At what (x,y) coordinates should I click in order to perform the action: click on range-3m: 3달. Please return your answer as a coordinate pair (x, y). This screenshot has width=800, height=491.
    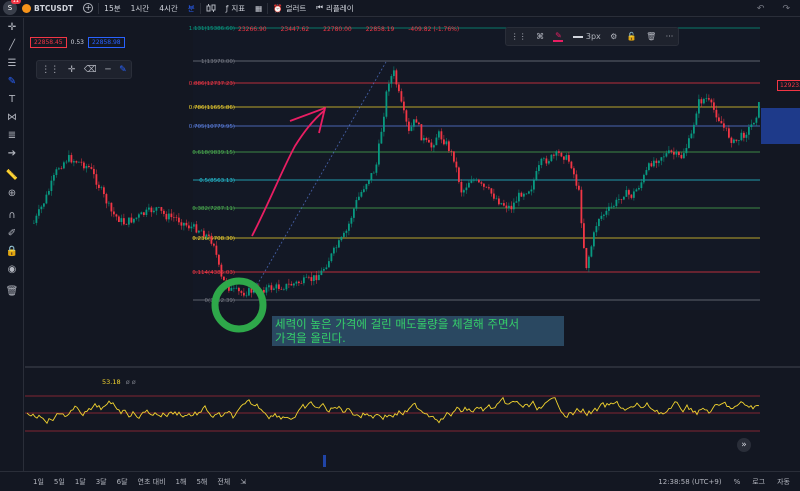
    Looking at the image, I should click on (101, 482).